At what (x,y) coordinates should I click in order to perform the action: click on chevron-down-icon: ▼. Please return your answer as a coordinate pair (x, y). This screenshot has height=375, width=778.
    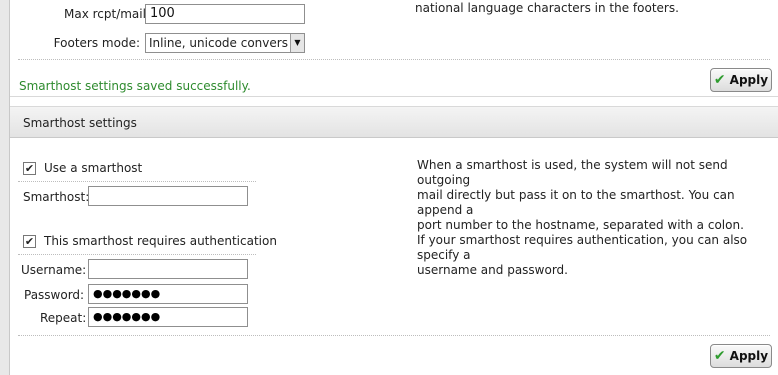
    Looking at the image, I should click on (297, 43).